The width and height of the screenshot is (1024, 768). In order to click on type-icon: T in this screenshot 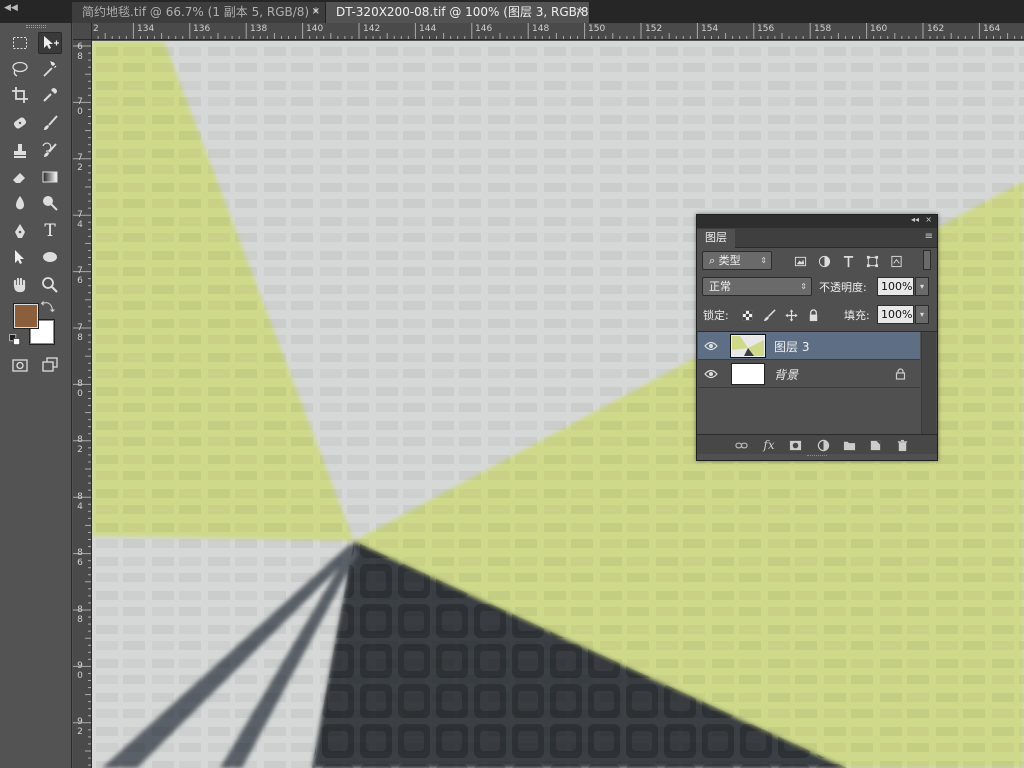, I will do `click(50, 231)`.